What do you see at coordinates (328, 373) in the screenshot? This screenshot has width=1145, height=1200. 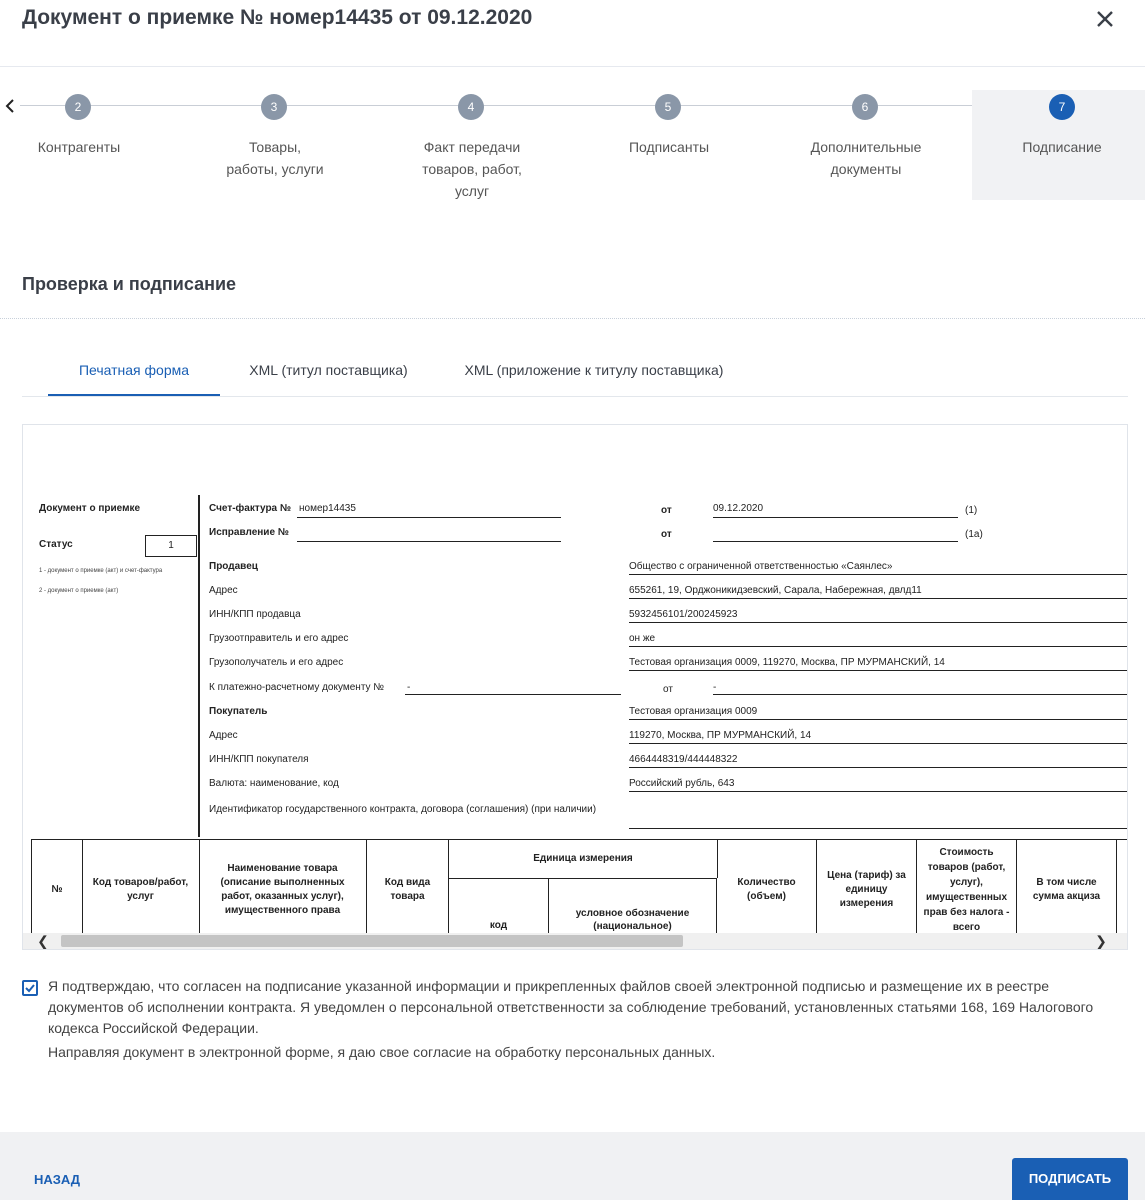 I see `tab-xml-supplier: XML (титул поставщика)` at bounding box center [328, 373].